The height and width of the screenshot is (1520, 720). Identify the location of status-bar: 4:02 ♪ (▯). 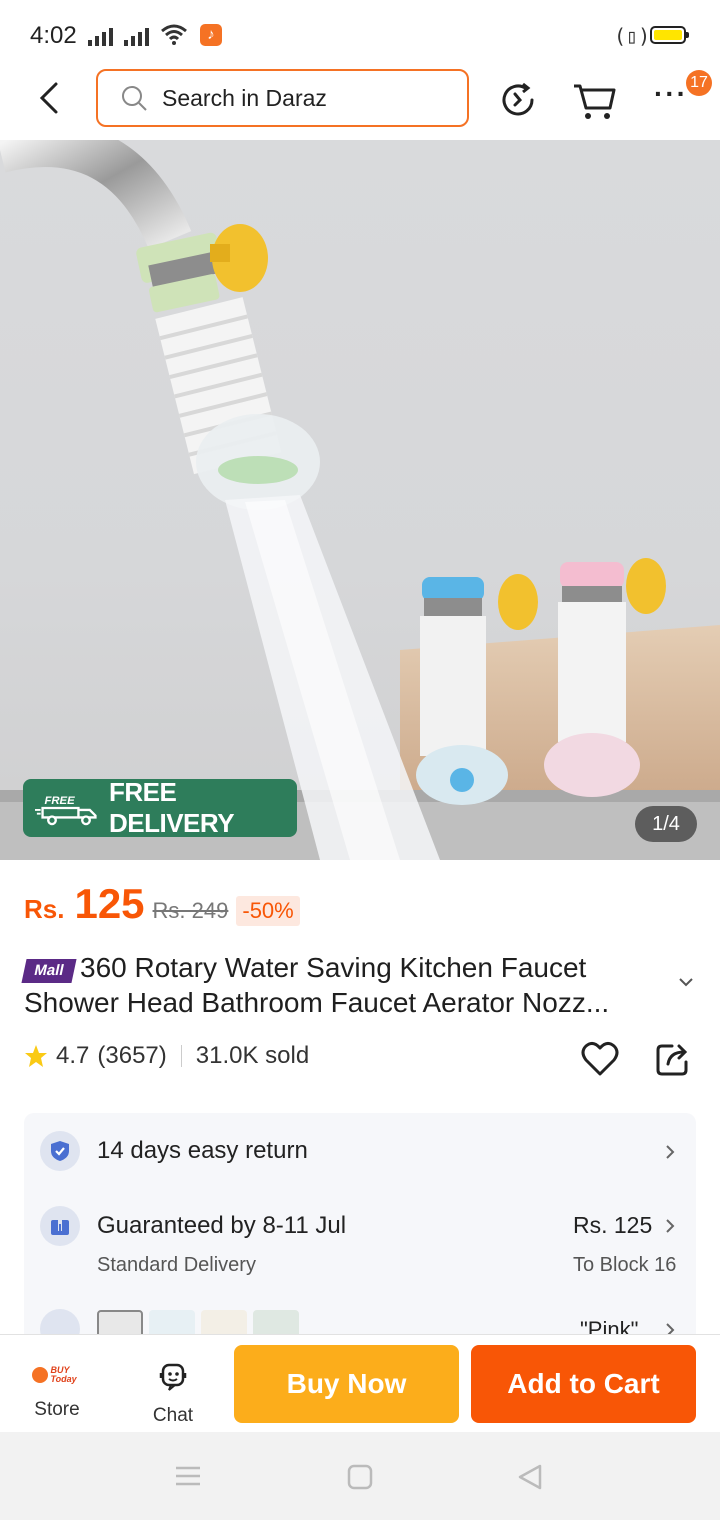
(360, 32).